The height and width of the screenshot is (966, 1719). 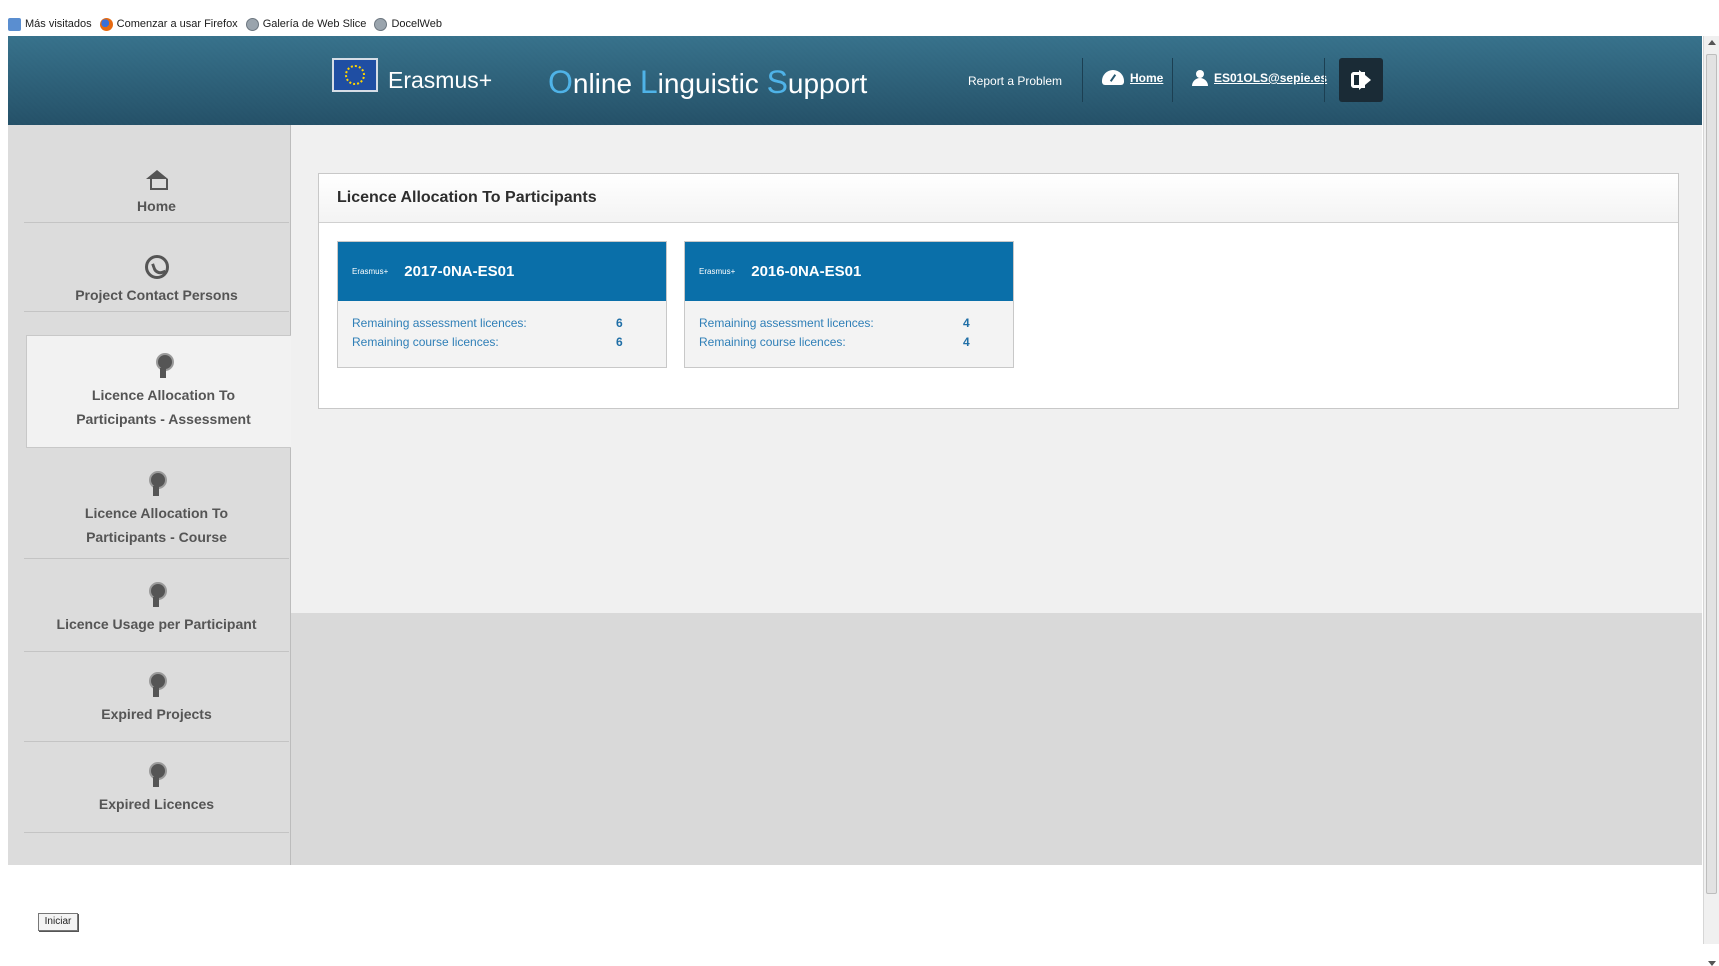 I want to click on project-code: 2016-0NA-ES01, so click(x=806, y=271).